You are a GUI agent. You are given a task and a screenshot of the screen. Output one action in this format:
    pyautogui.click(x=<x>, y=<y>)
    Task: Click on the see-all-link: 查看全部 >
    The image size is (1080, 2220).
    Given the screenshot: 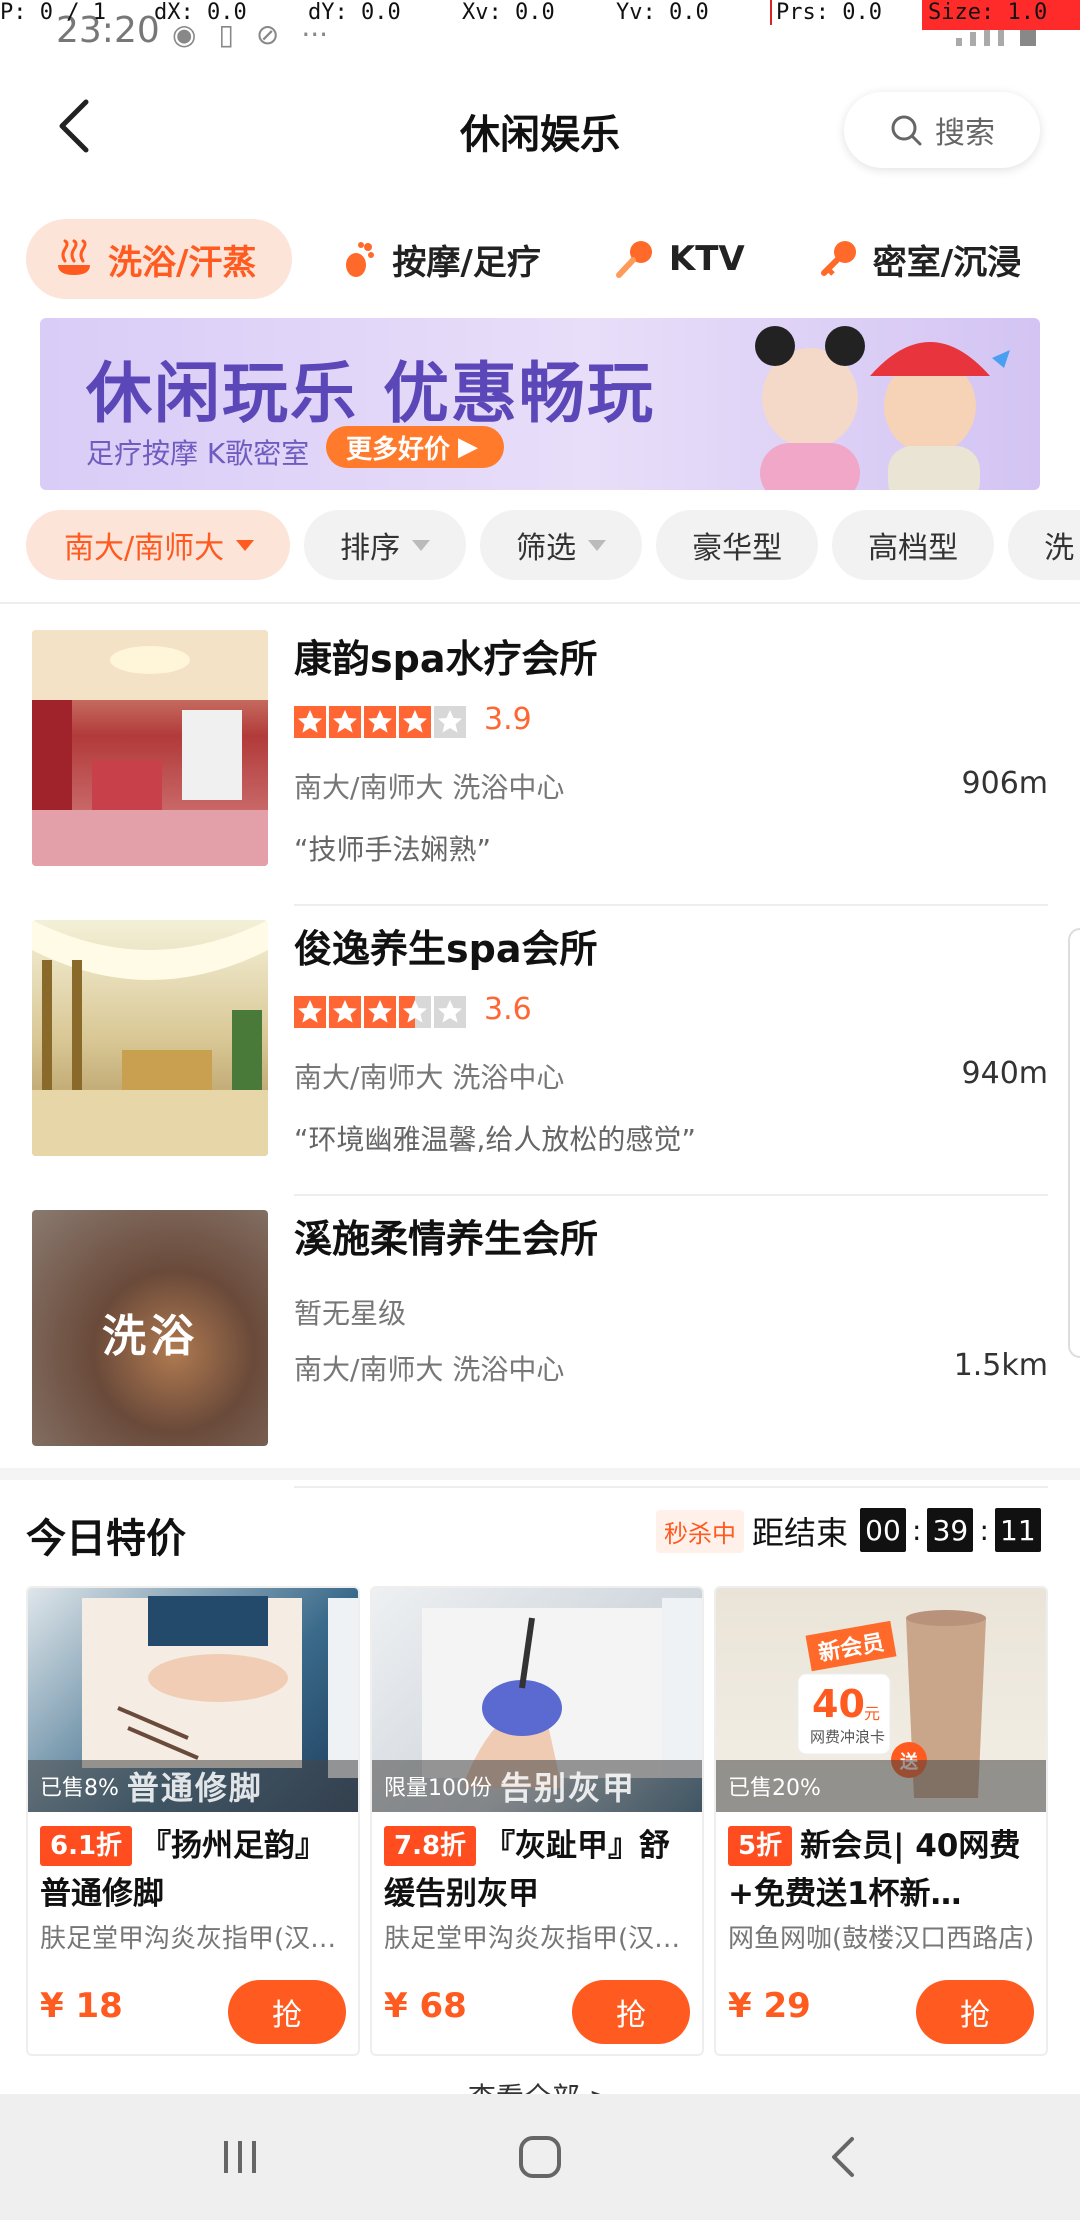 What is the action you would take?
    pyautogui.click(x=540, y=2085)
    